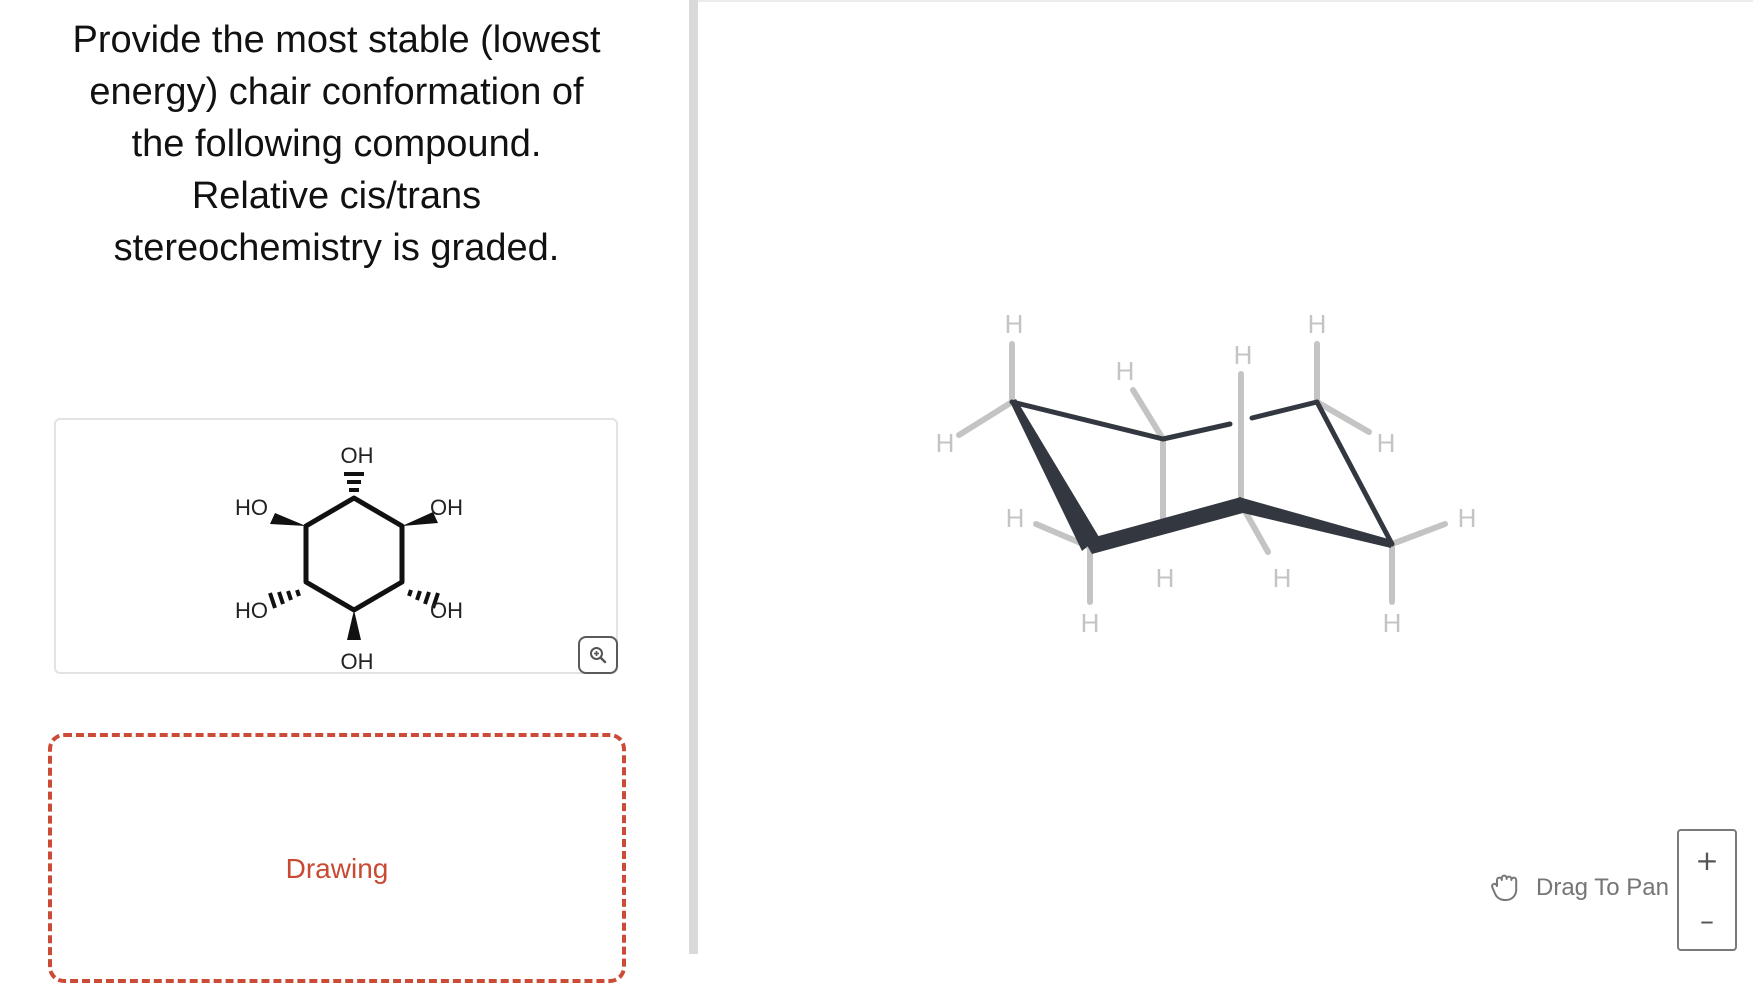 This screenshot has height=983, width=1753. Describe the element at coordinates (357, 455) in the screenshot. I see `substituent-label-top: OH` at that location.